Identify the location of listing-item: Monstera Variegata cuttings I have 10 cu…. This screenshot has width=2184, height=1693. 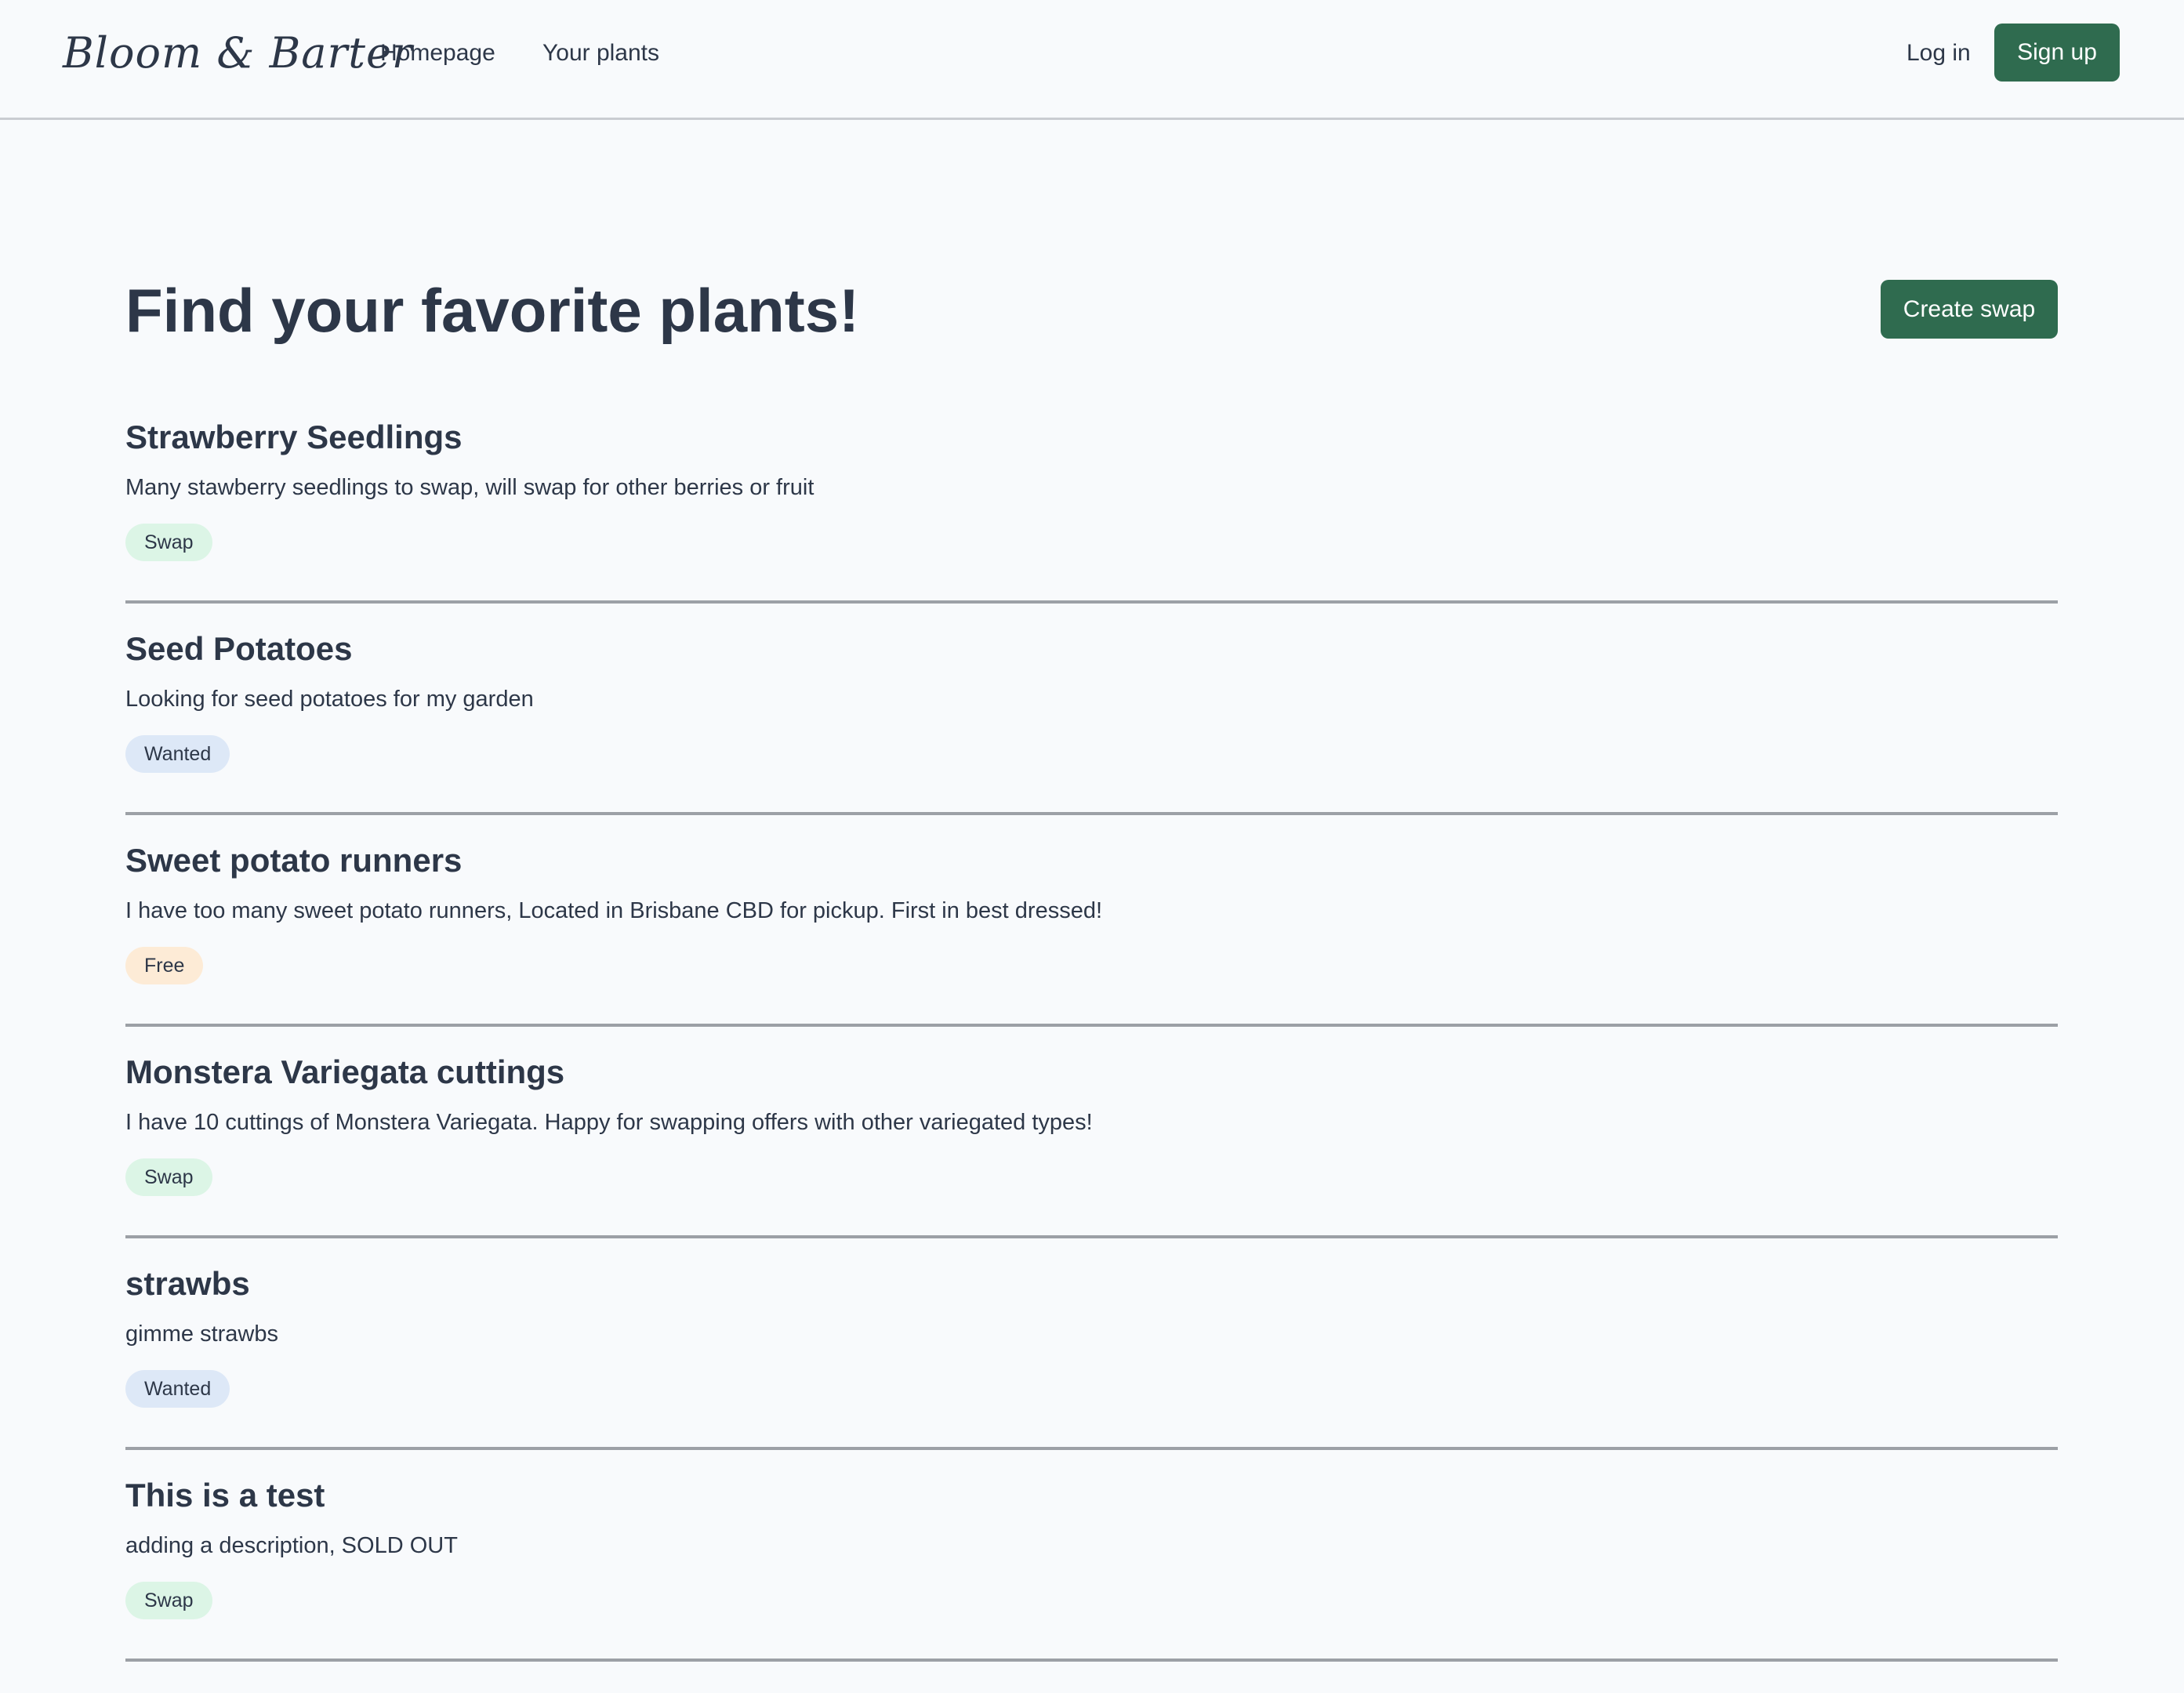
(1091, 1133).